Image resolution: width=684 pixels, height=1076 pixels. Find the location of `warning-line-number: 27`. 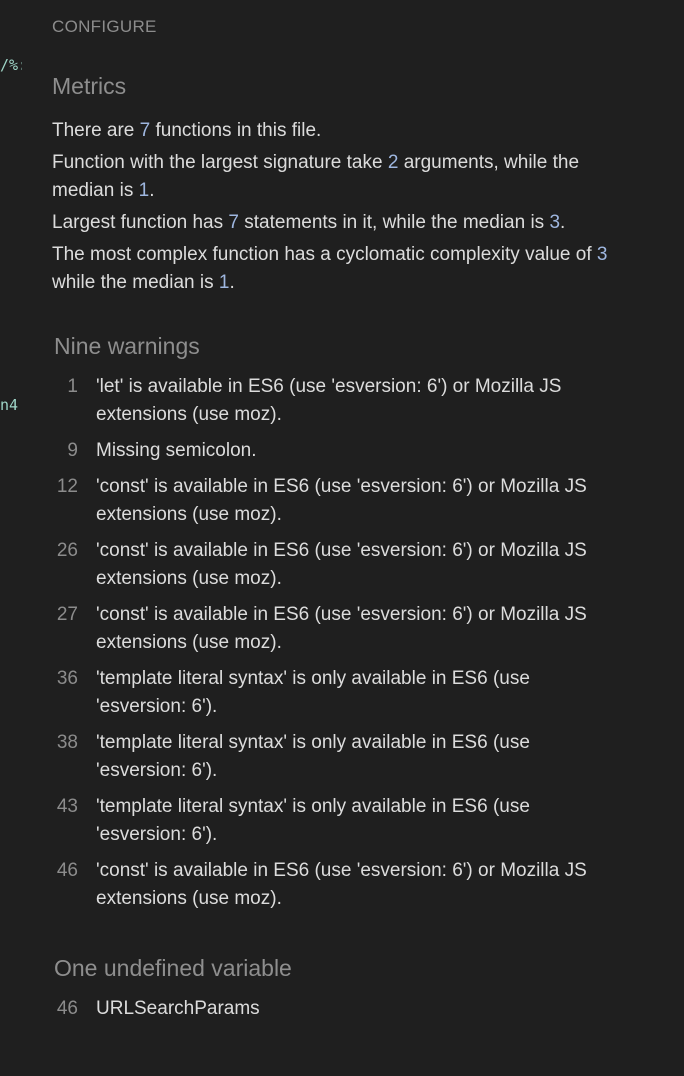

warning-line-number: 27 is located at coordinates (67, 614).